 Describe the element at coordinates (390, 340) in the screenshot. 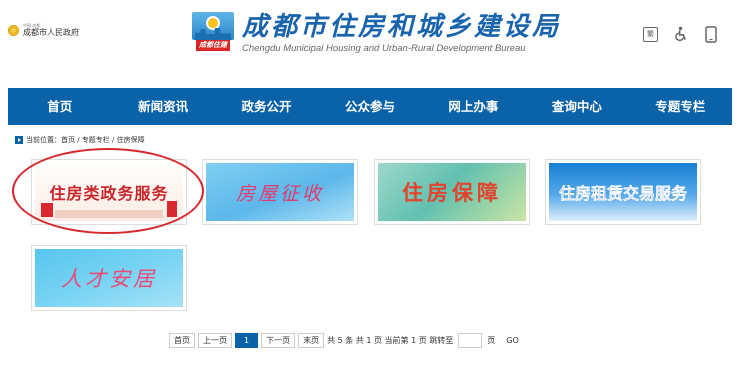

I see `pagination-summary: 共 5 条 共 1 页 当前第 1 页 跳转至` at that location.